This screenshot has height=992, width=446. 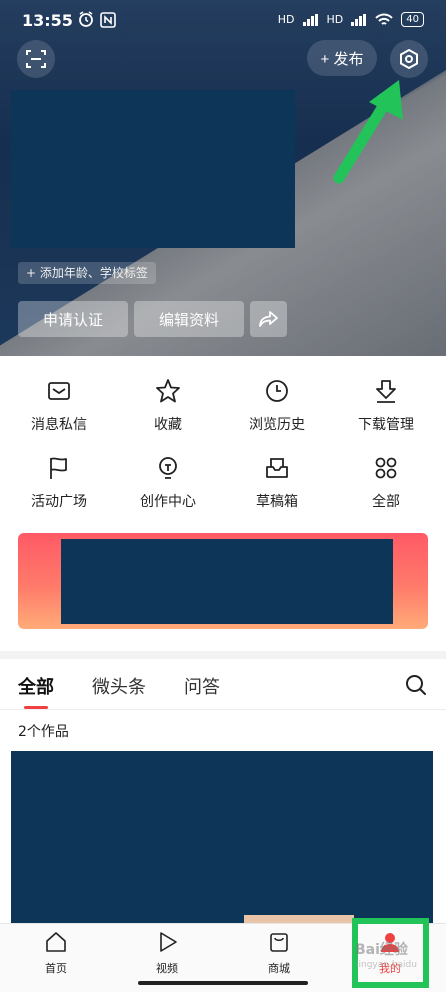 I want to click on alarm-icon, so click(x=86, y=21).